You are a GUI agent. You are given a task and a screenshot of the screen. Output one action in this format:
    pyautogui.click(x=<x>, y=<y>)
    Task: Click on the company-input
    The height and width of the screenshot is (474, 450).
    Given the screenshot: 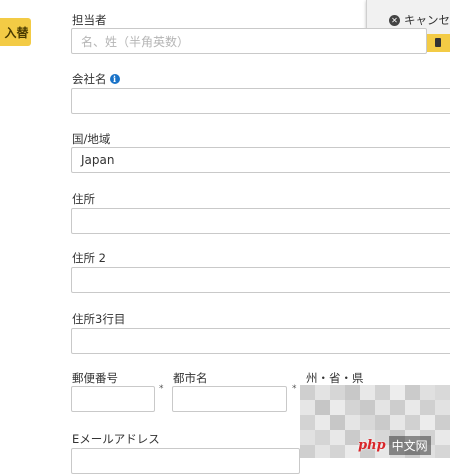 What is the action you would take?
    pyautogui.click(x=260, y=101)
    